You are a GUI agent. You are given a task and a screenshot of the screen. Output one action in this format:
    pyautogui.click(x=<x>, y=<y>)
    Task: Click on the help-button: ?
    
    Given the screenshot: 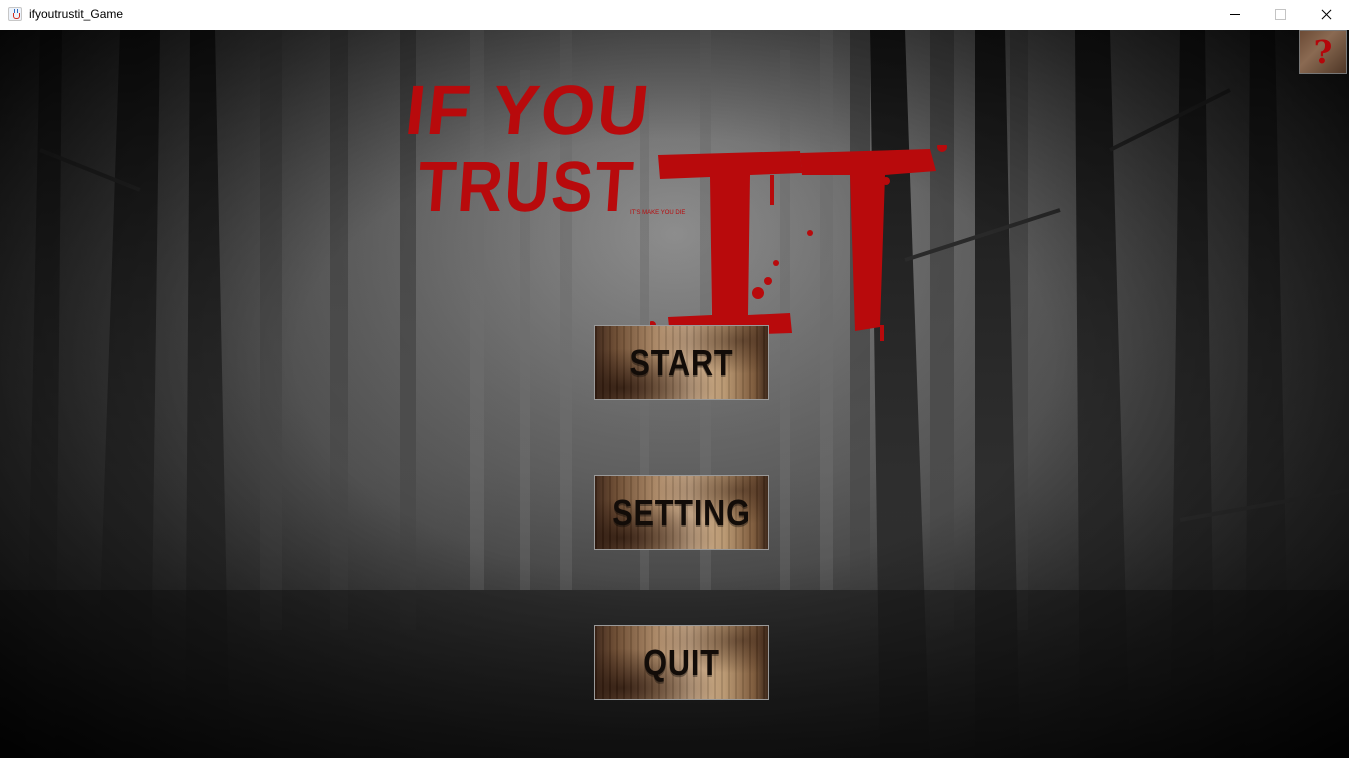 What is the action you would take?
    pyautogui.click(x=1323, y=52)
    